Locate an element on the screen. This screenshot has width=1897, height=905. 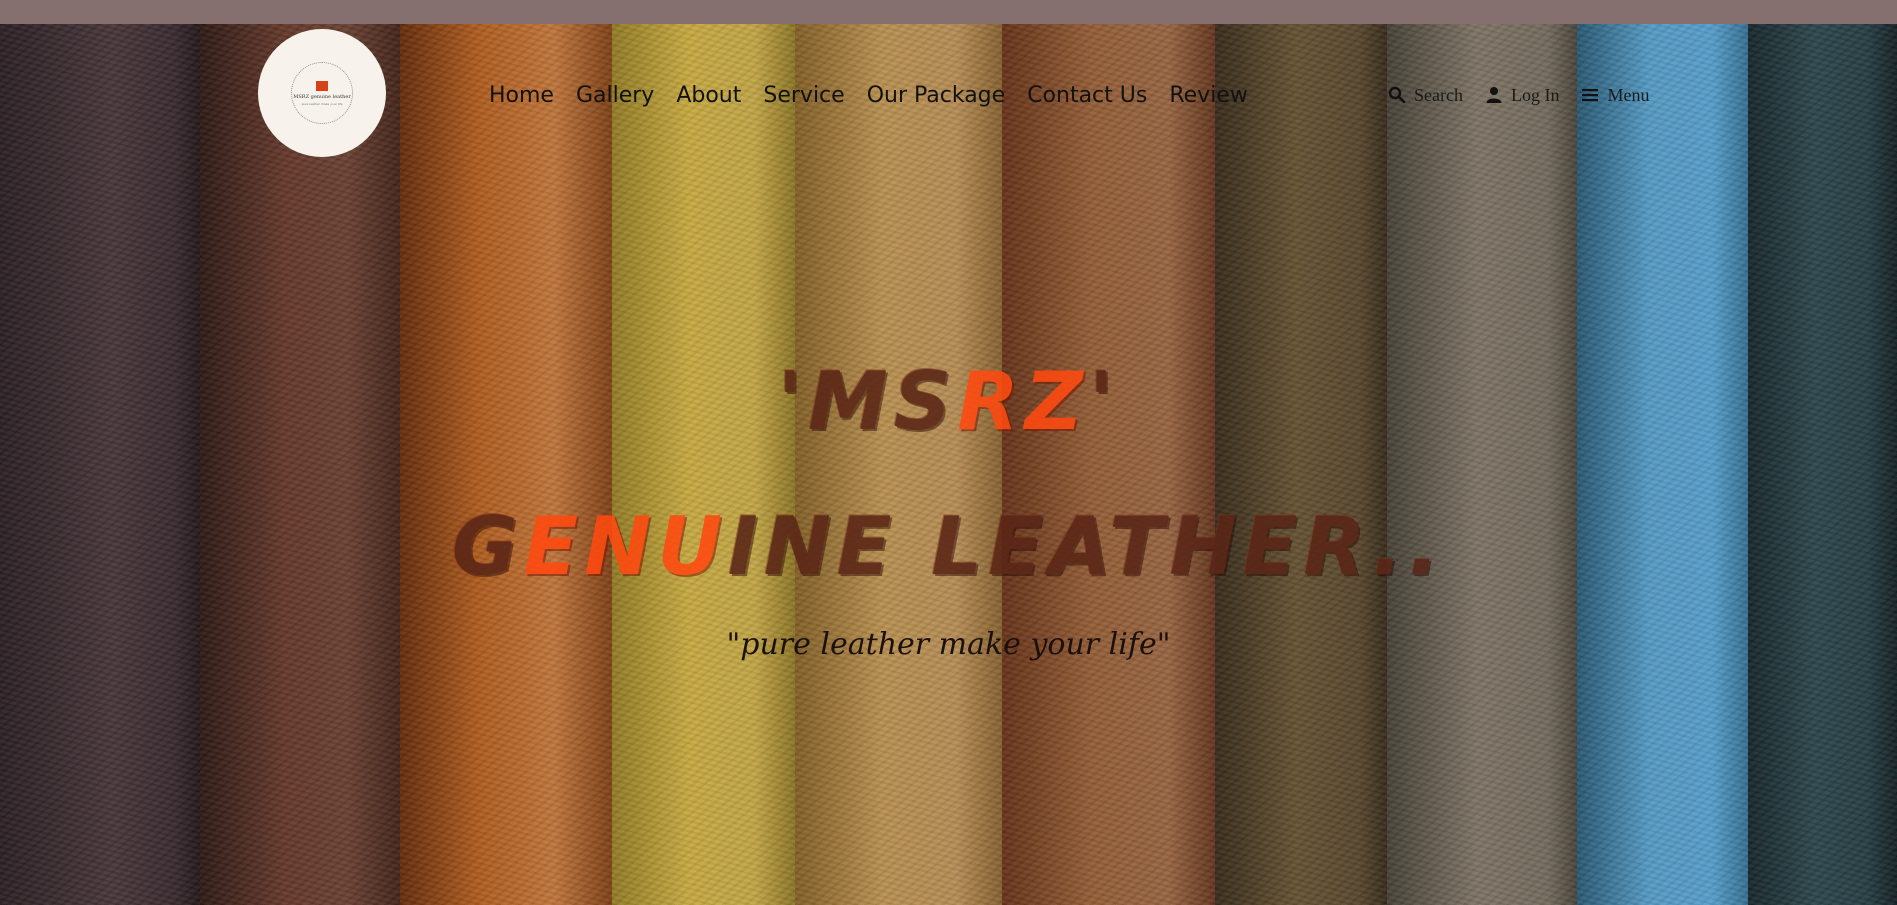
search-icon is located at coordinates (1397, 95).